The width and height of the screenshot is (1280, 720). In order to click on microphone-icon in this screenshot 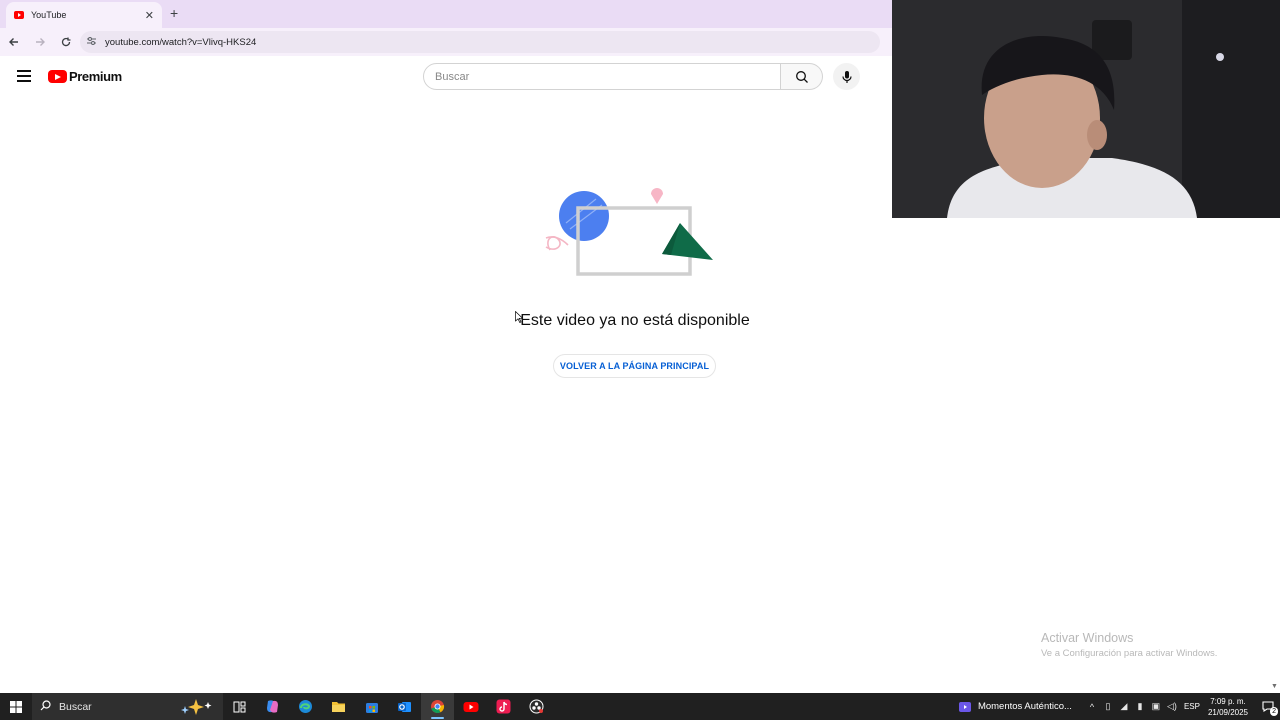, I will do `click(846, 76)`.